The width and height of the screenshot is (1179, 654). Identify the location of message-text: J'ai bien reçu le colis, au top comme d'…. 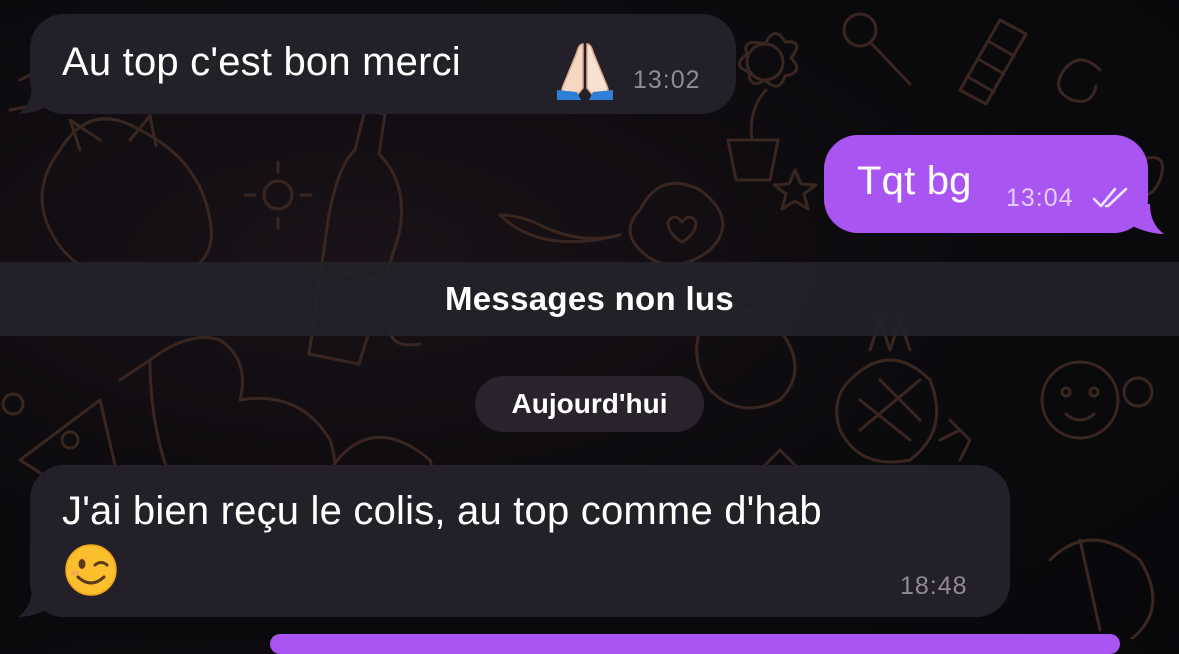
(442, 511).